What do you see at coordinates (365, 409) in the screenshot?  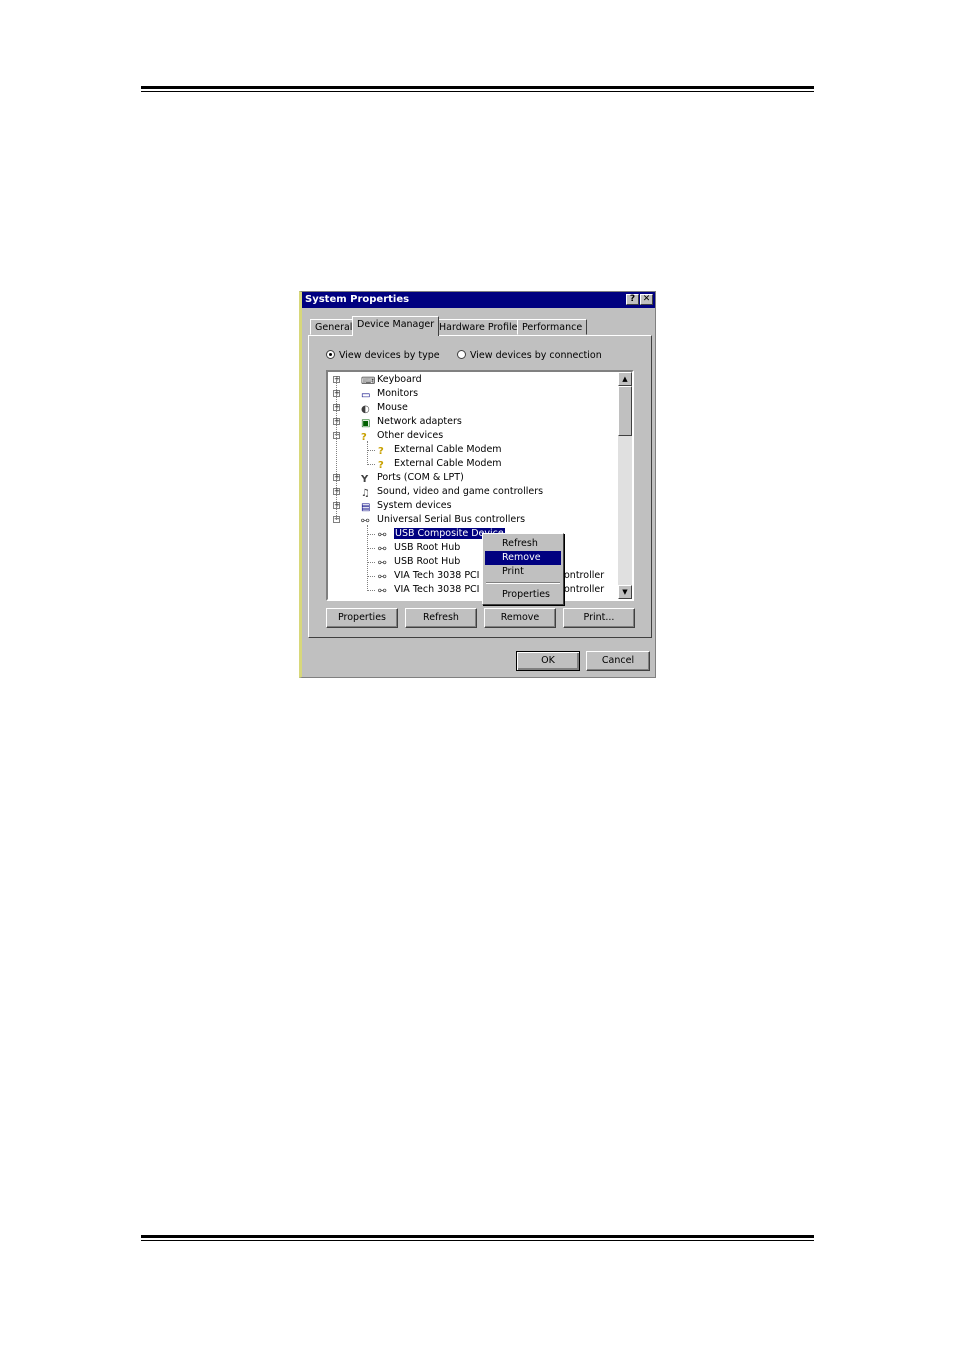 I see `mouse-icon: ◐` at bounding box center [365, 409].